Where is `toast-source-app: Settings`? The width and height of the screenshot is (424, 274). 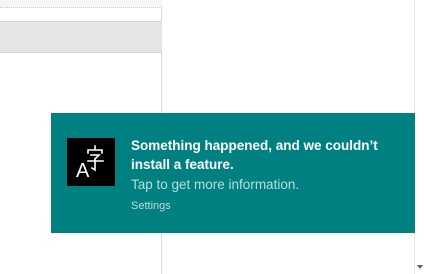
toast-source-app: Settings is located at coordinates (151, 206).